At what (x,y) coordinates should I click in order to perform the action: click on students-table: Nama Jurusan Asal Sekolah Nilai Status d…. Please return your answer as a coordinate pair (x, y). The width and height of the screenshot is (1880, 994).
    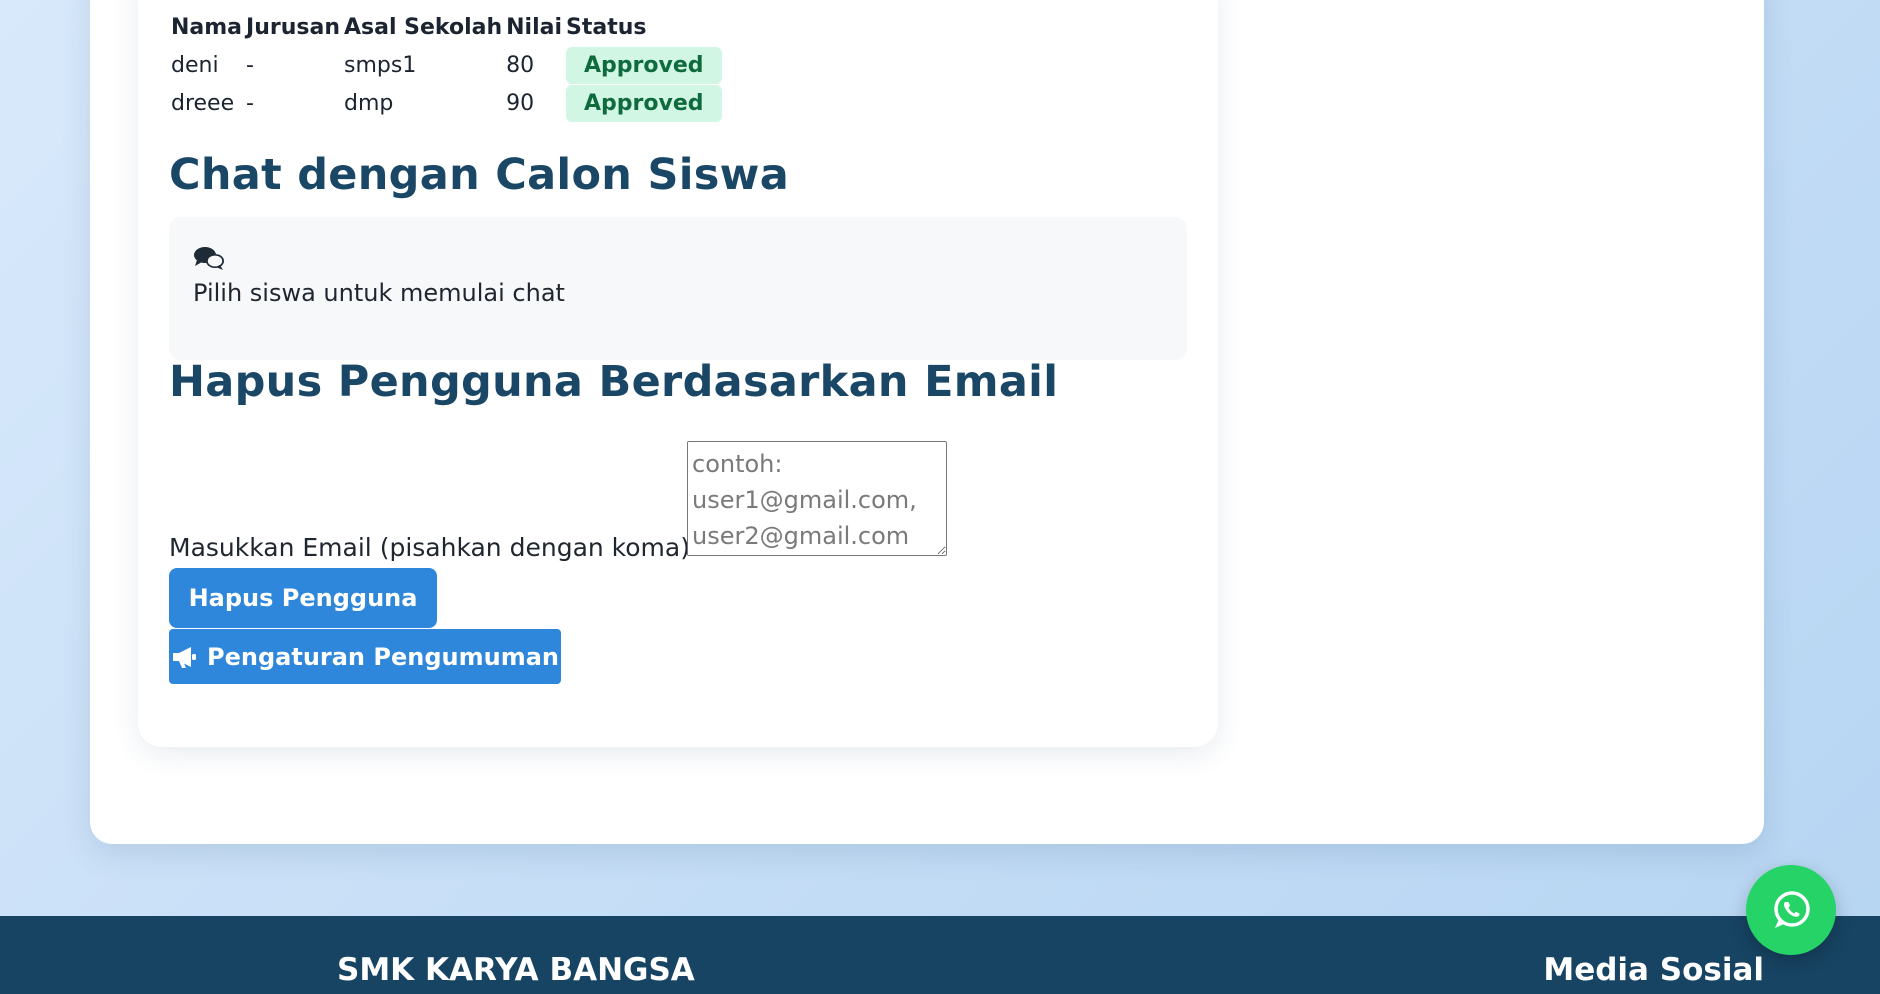
    Looking at the image, I should click on (446, 66).